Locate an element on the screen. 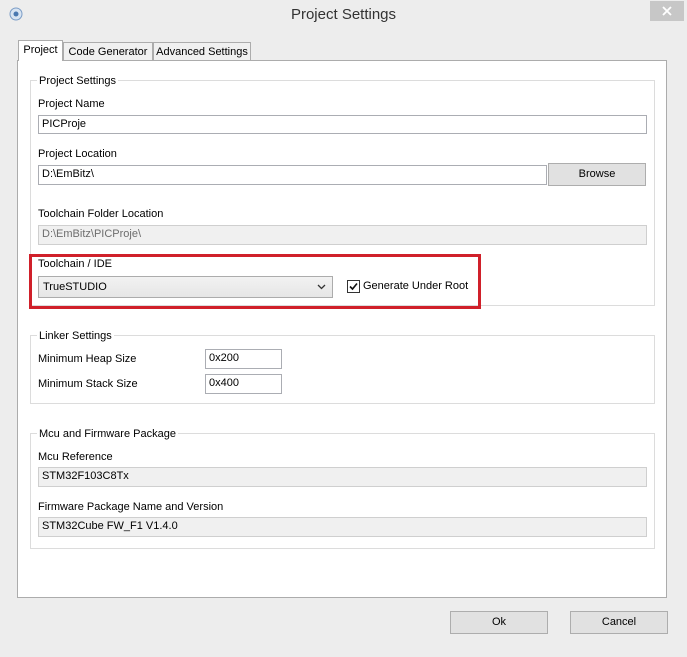 The image size is (687, 657). window-title: Project Settings is located at coordinates (343, 14).